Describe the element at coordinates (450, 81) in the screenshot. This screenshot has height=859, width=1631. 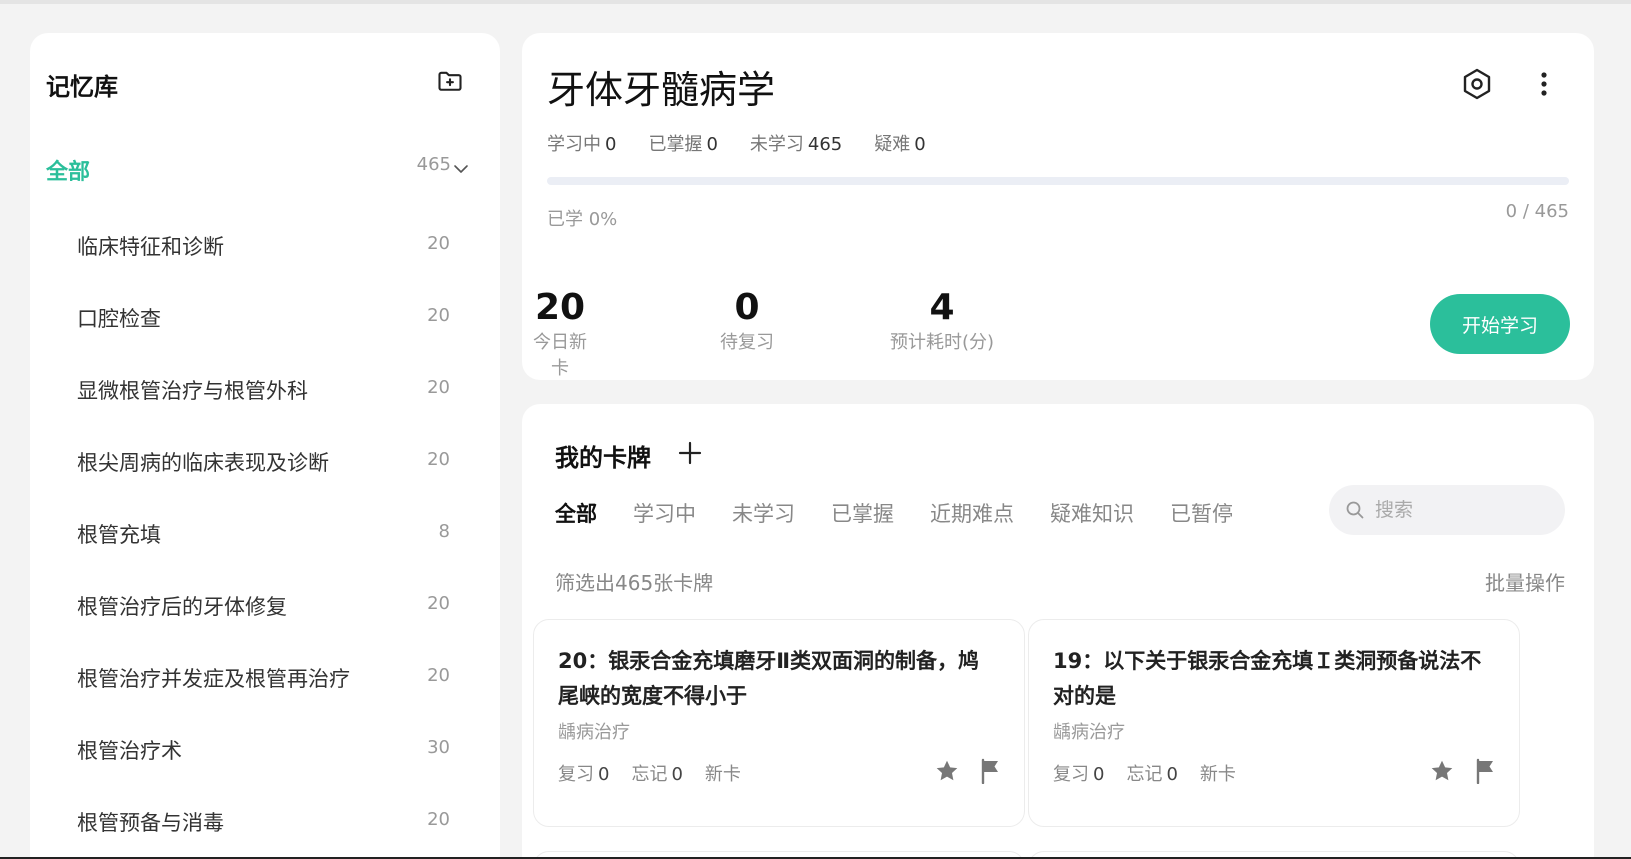
I see `folder-plus-icon` at that location.